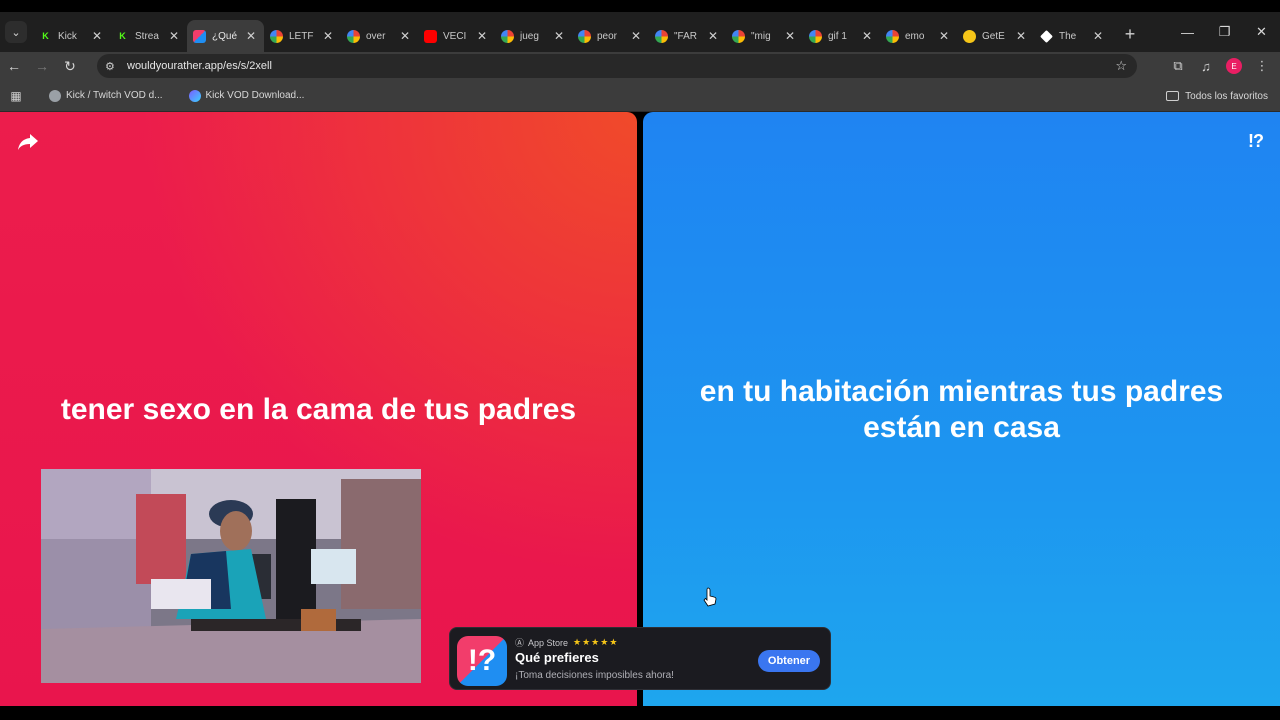 This screenshot has height=720, width=1280. Describe the element at coordinates (837, 36) in the screenshot. I see `tab-title: gif 1` at that location.